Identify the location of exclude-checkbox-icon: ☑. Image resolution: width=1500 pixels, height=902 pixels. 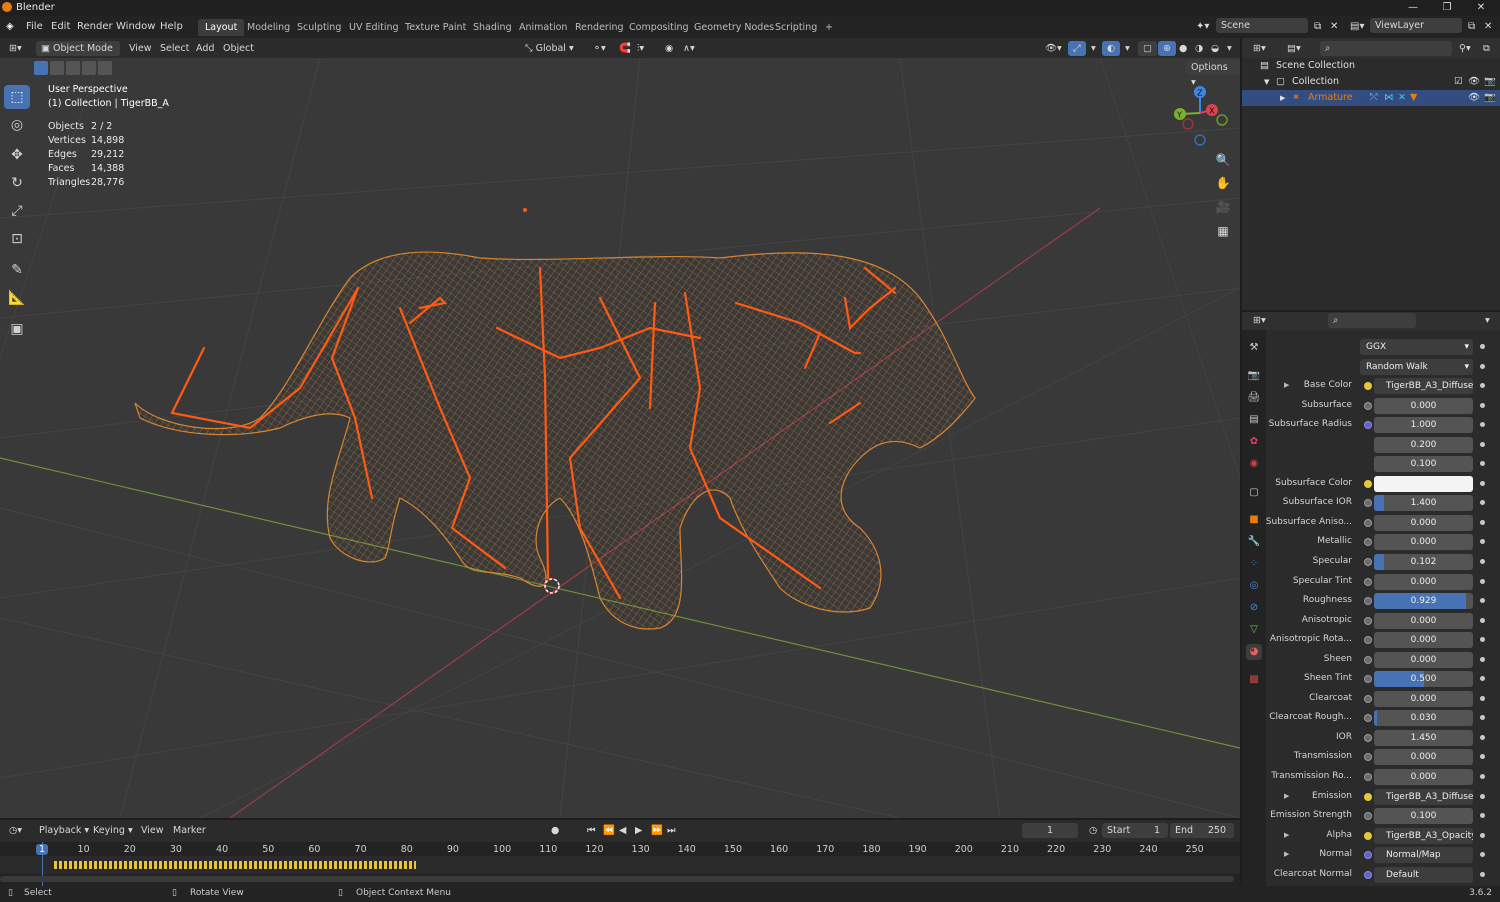
(1458, 82).